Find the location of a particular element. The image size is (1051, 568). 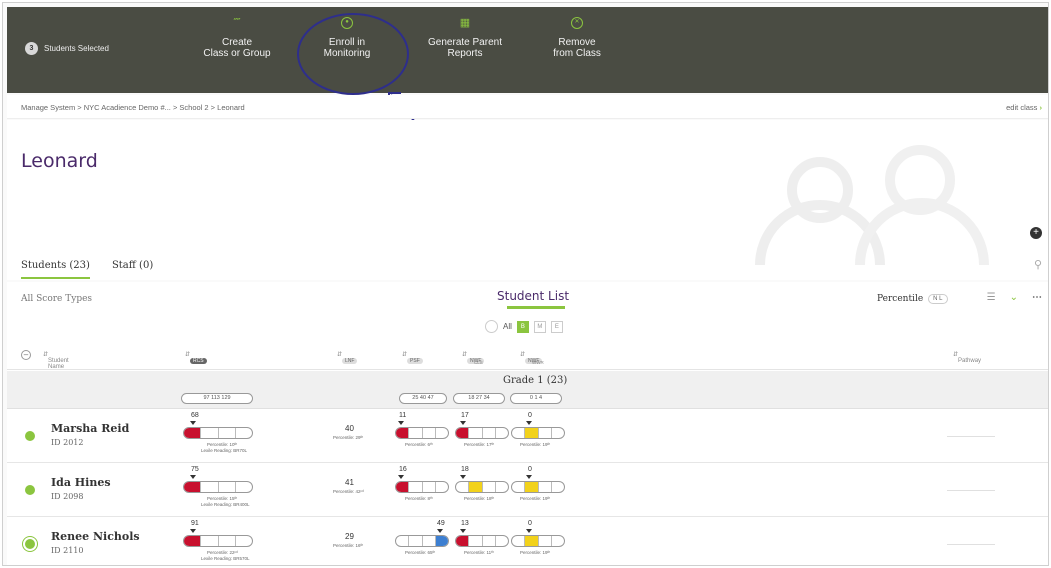

psf-percentile: Percentile: 65ᵗʰ is located at coordinates (420, 552).